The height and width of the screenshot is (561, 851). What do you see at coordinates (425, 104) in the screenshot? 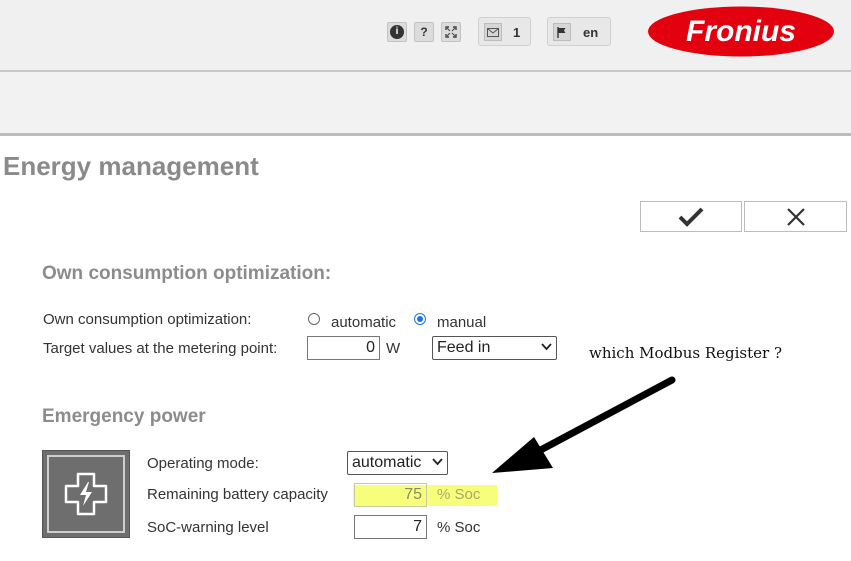
I see `sub-header-band` at bounding box center [425, 104].